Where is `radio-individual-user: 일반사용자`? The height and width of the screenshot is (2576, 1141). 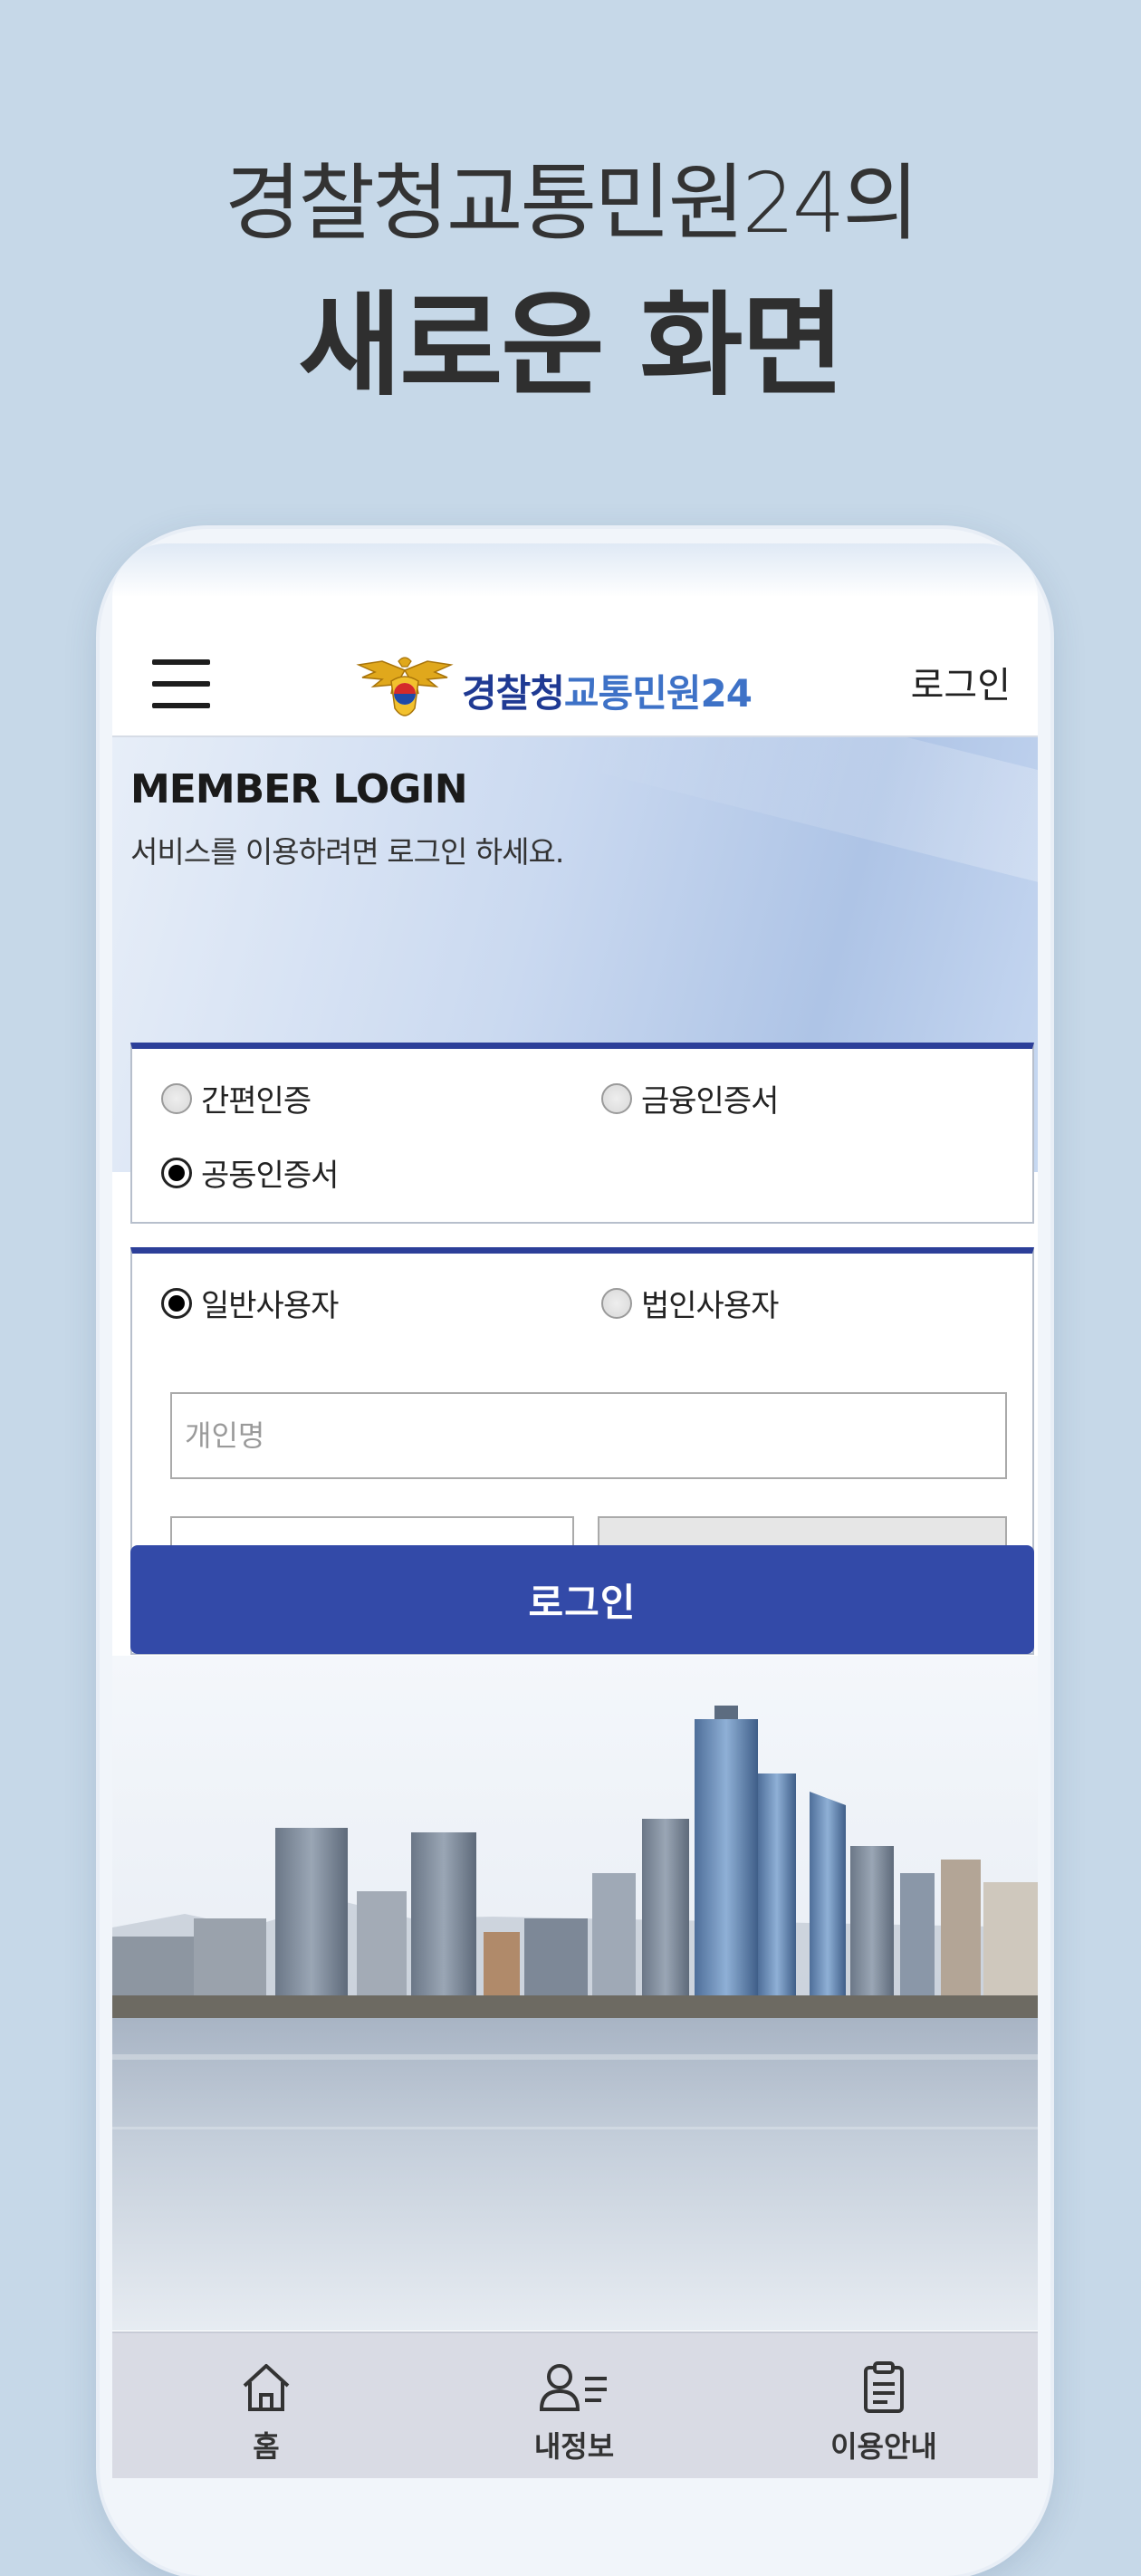
radio-individual-user: 일반사용자 is located at coordinates (250, 1303).